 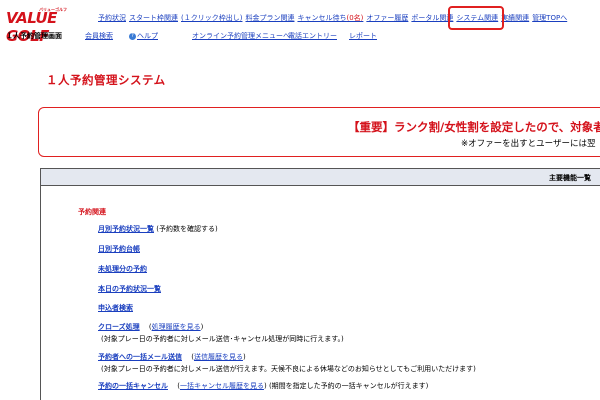 What do you see at coordinates (515, 18) in the screenshot?
I see `nav-results: 実績関連` at bounding box center [515, 18].